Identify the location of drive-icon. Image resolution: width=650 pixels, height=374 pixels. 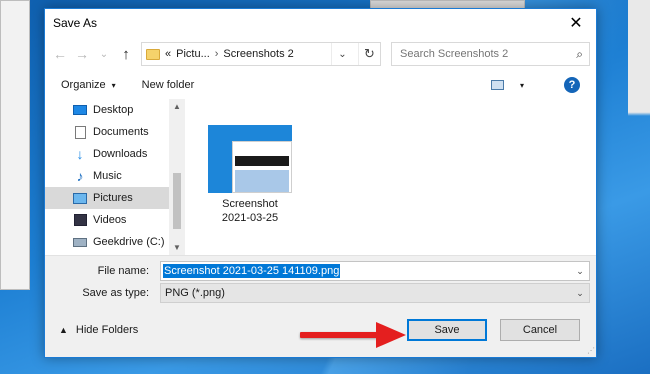
(80, 242).